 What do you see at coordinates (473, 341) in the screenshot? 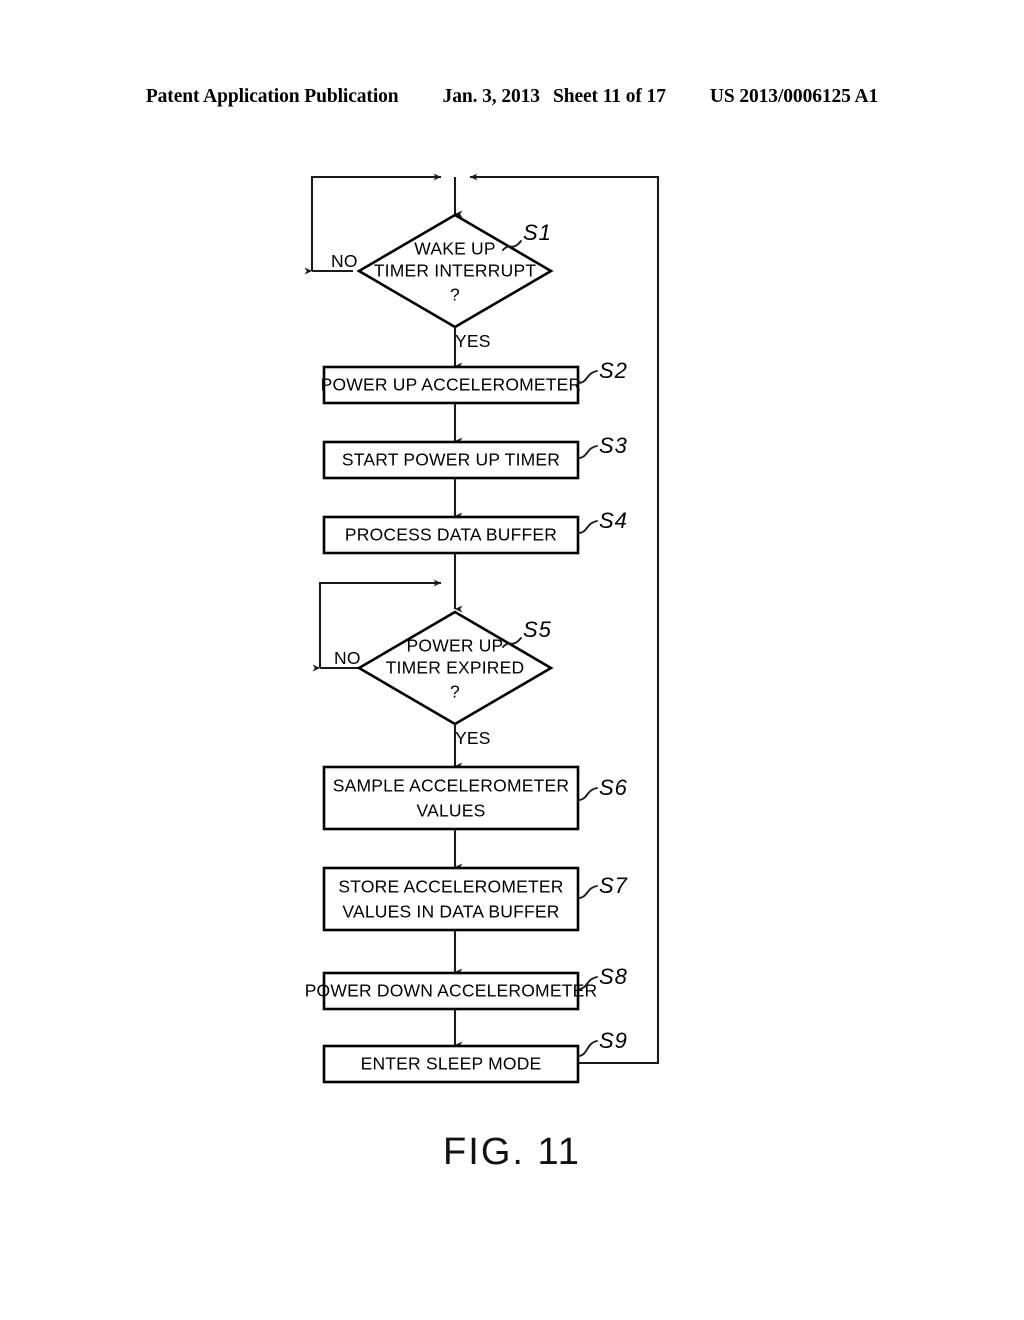
I see `branch-label-s1-yes: YES` at bounding box center [473, 341].